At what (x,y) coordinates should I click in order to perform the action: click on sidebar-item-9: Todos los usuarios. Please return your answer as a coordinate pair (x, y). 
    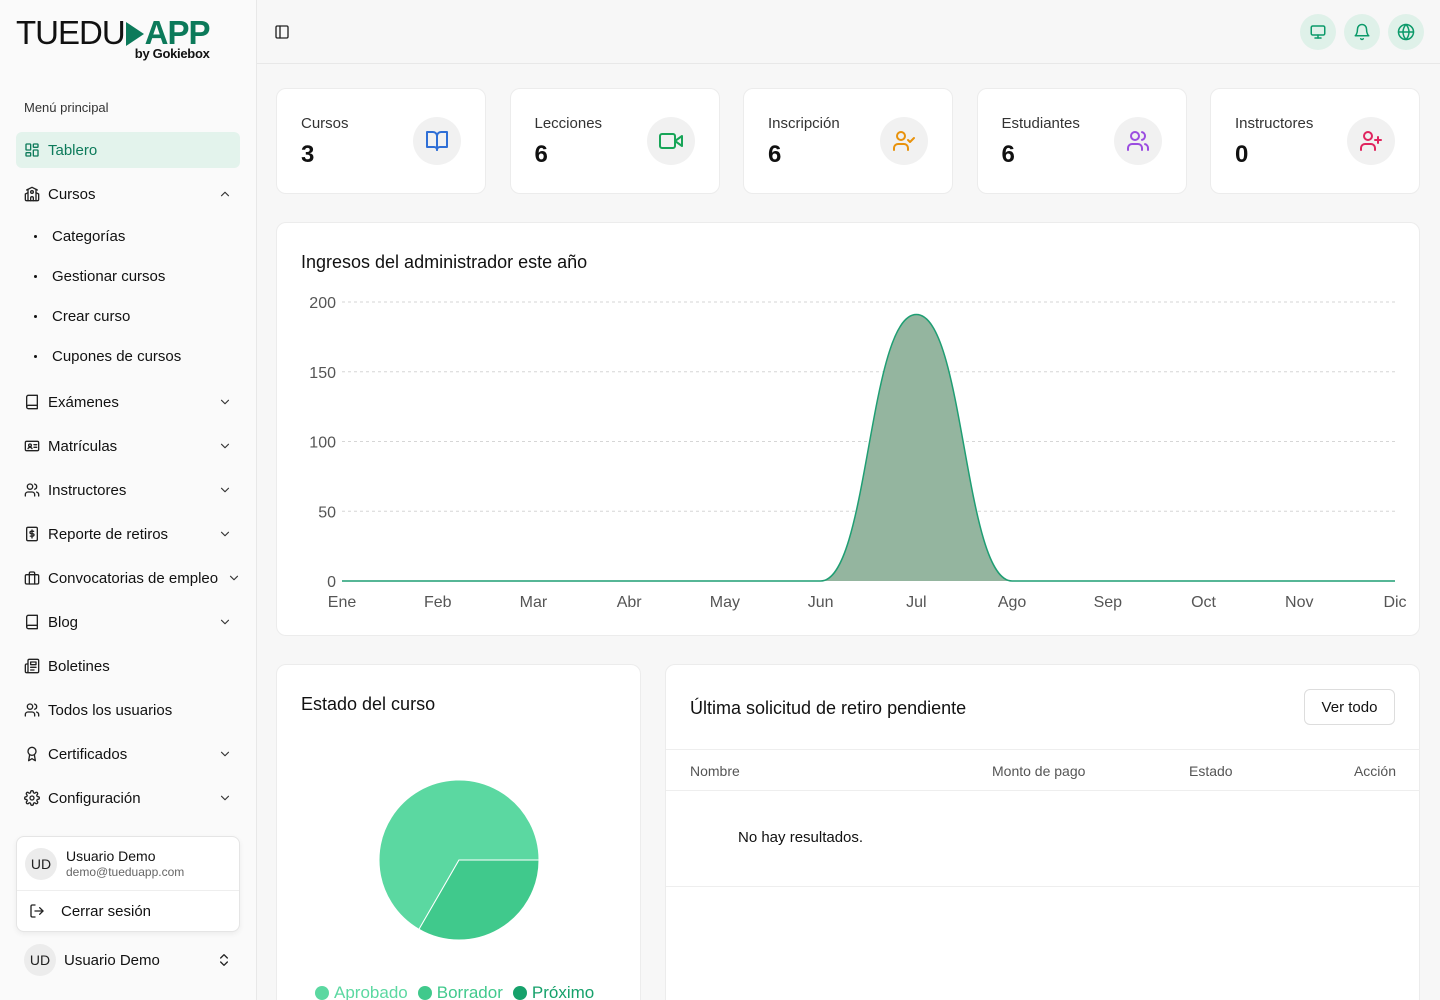
    Looking at the image, I should click on (128, 710).